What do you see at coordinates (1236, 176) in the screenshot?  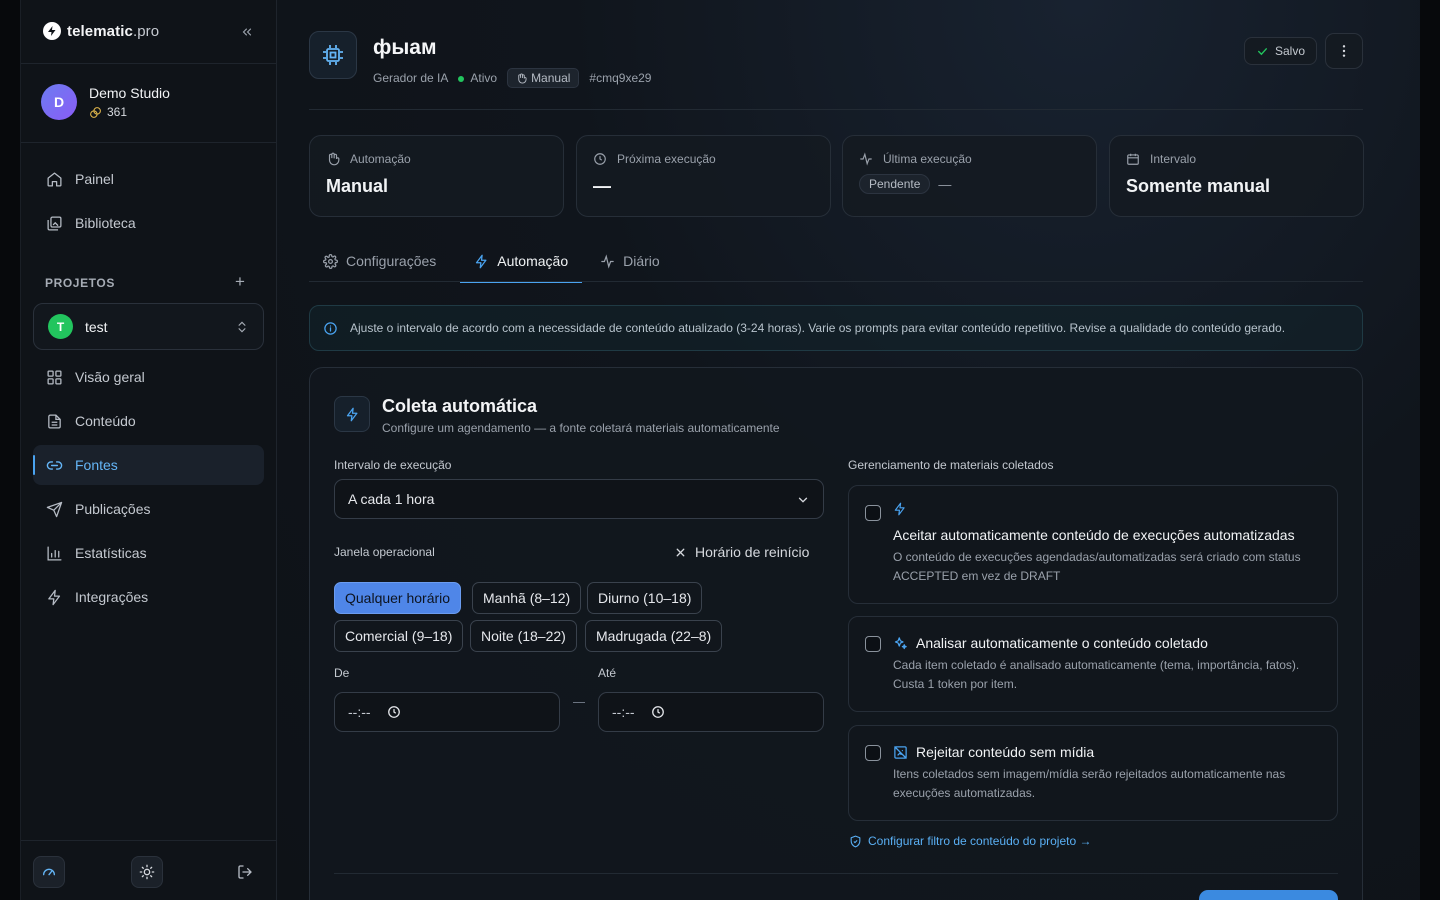 I see `stat-interval: Intervalo Somente manual` at bounding box center [1236, 176].